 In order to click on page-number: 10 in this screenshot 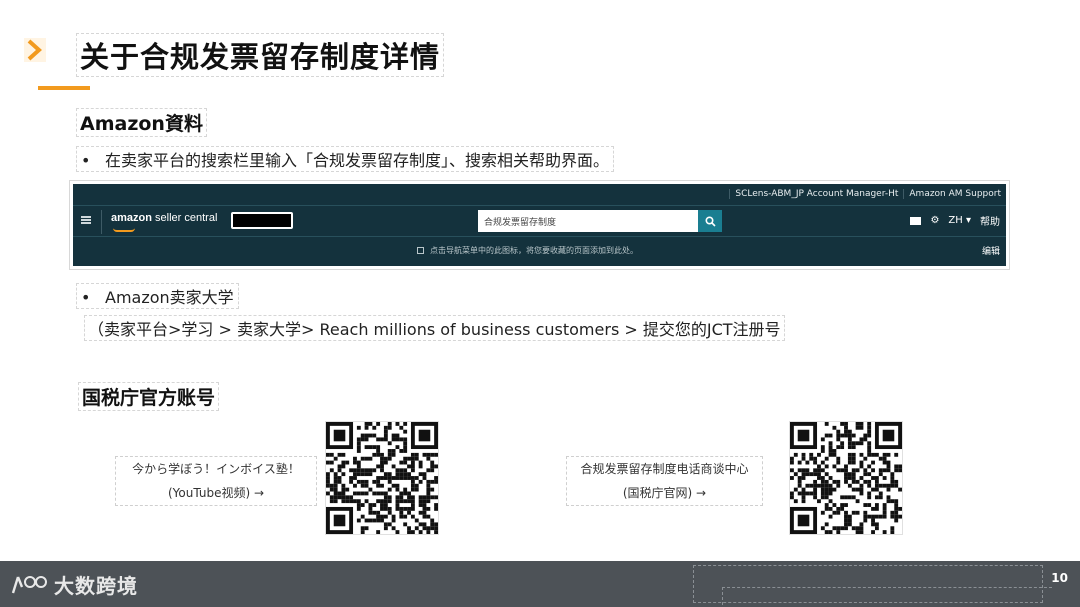, I will do `click(1059, 578)`.